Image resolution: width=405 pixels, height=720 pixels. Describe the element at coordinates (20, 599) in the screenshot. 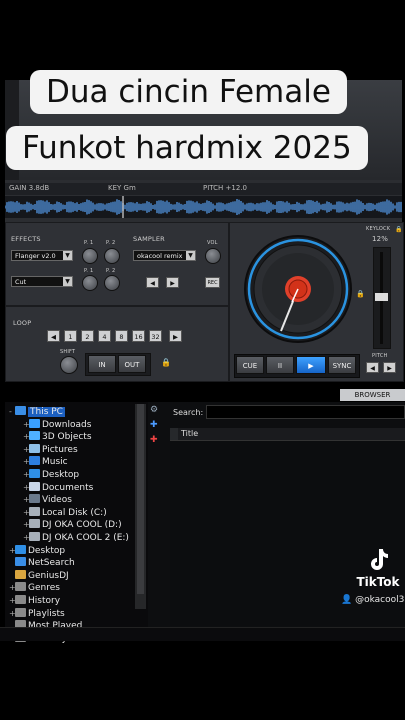

I see `history-icon` at that location.